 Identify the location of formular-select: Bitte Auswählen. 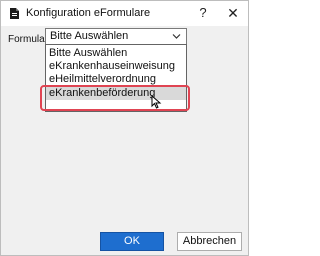
(116, 36).